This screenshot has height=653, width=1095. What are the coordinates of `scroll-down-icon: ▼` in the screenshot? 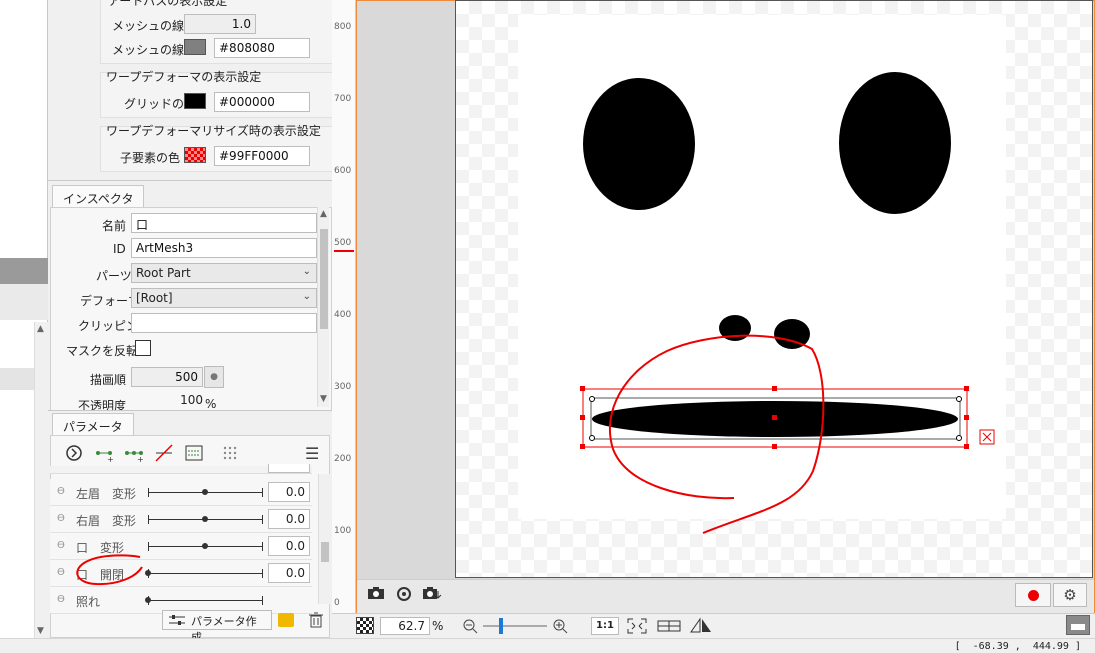 It's located at (323, 399).